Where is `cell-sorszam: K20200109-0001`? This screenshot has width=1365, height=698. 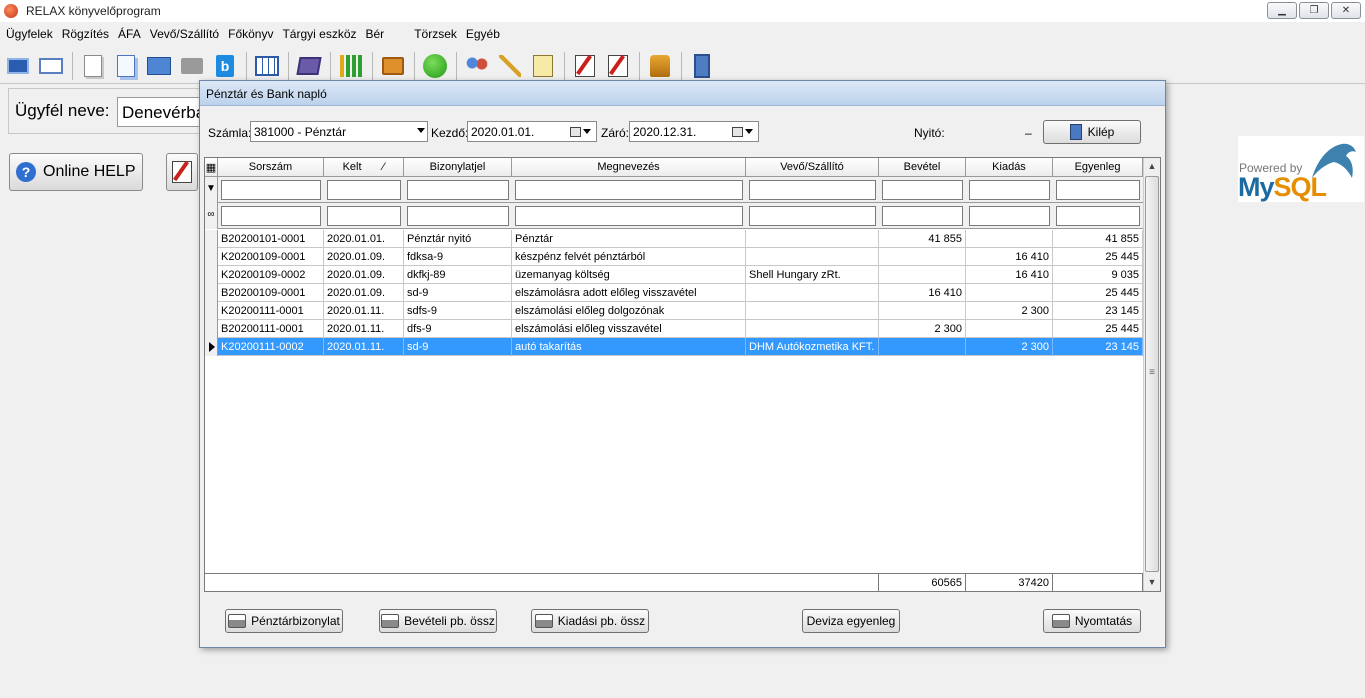 cell-sorszam: K20200109-0001 is located at coordinates (271, 257).